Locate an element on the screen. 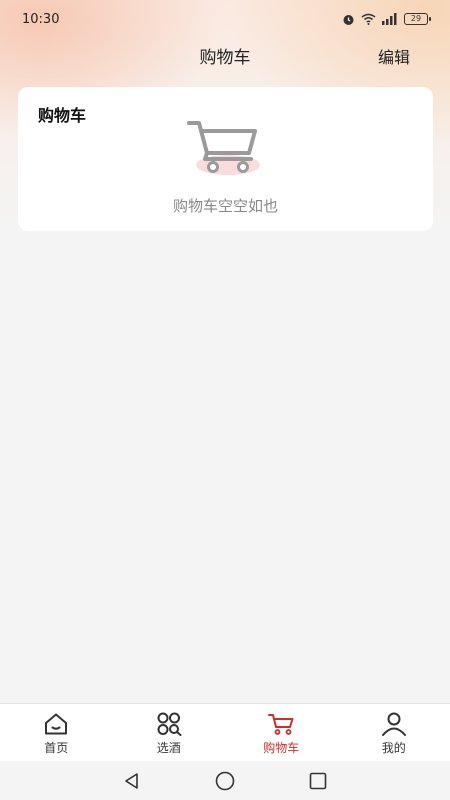  empty-cart-message: 购物车空空如也 is located at coordinates (225, 206).